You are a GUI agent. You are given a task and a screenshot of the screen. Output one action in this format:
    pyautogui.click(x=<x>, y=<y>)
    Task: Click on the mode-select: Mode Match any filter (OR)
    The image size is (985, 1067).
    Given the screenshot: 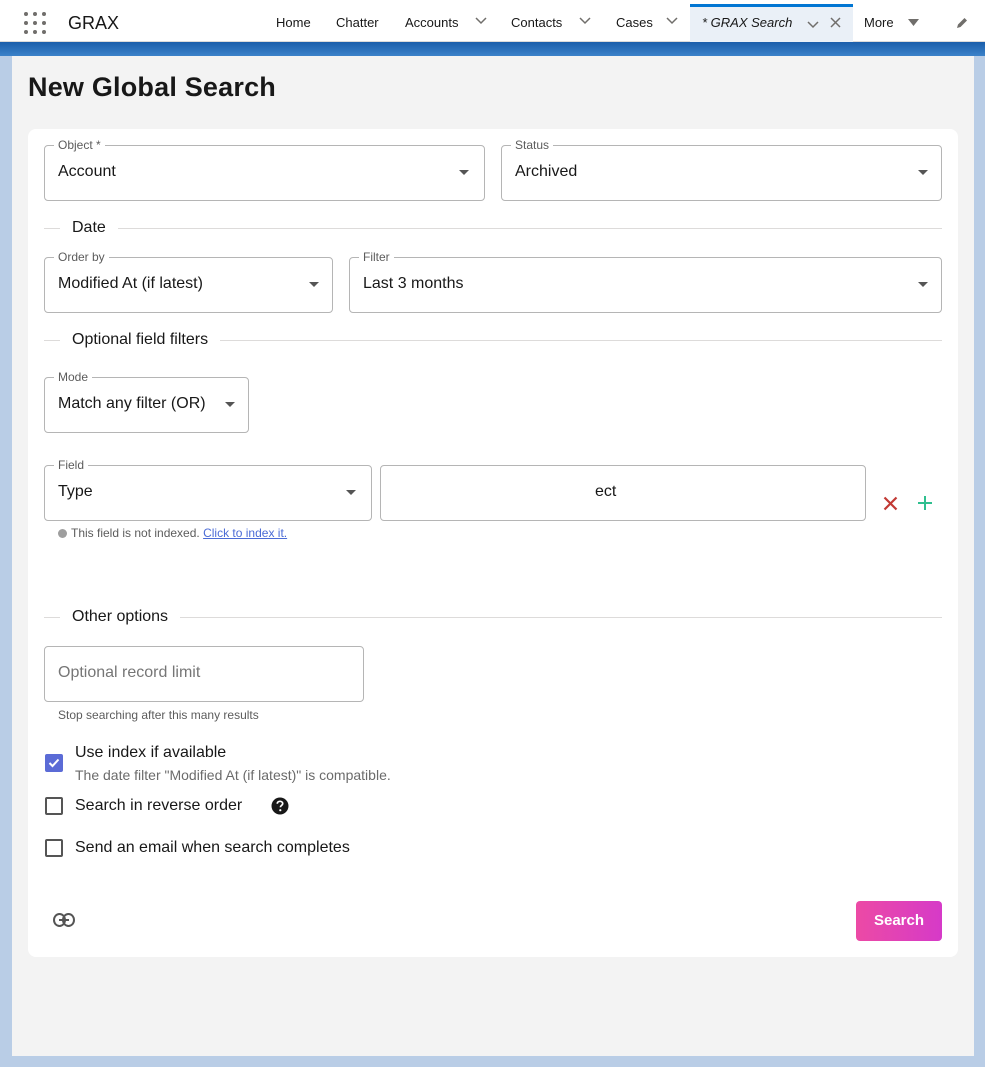 What is the action you would take?
    pyautogui.click(x=146, y=401)
    